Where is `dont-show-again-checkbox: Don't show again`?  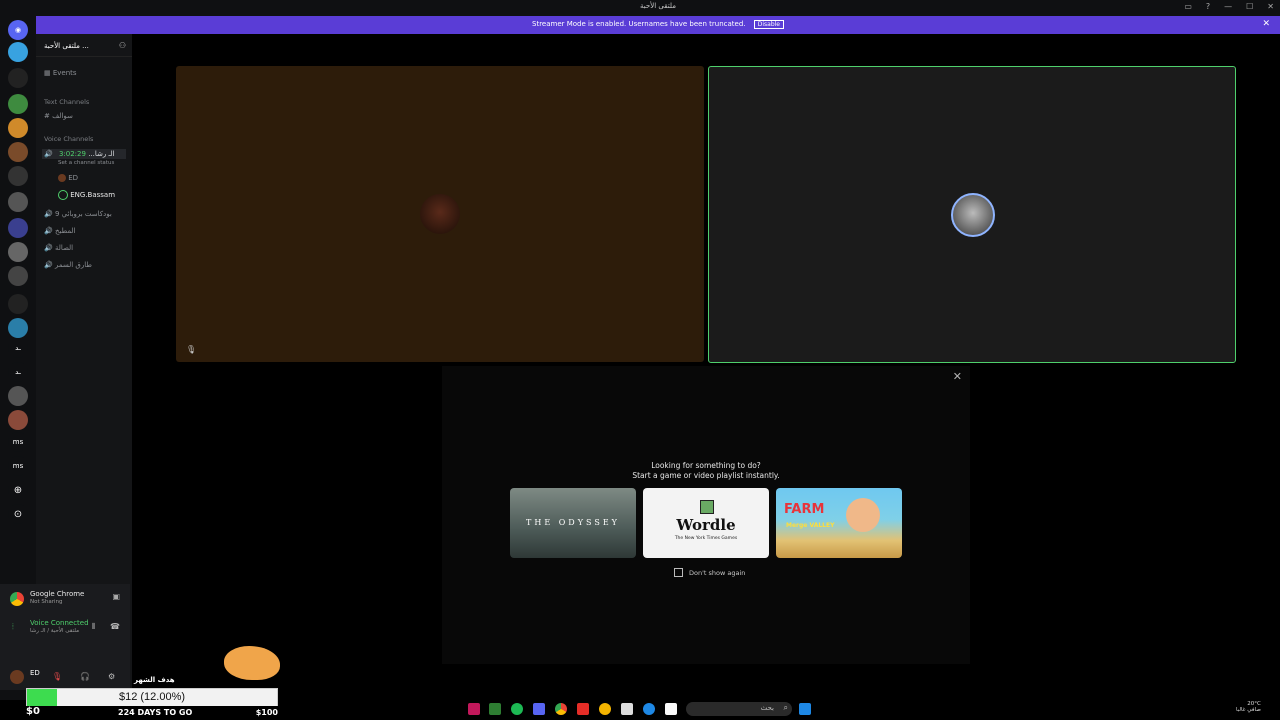 dont-show-again-checkbox: Don't show again is located at coordinates (709, 572).